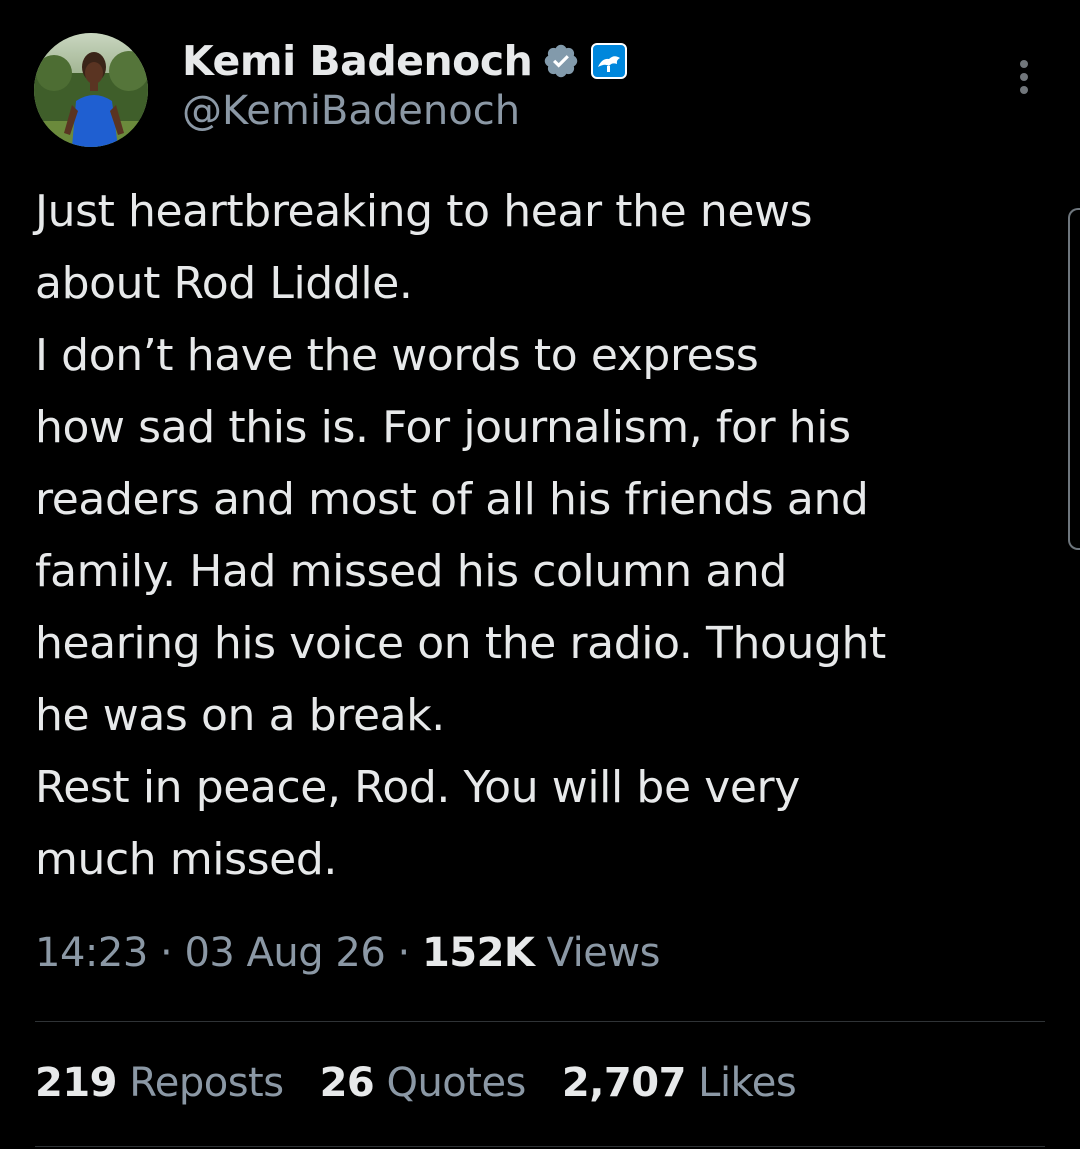 The height and width of the screenshot is (1149, 1080). I want to click on tweet-date: 03 Aug 26, so click(284, 953).